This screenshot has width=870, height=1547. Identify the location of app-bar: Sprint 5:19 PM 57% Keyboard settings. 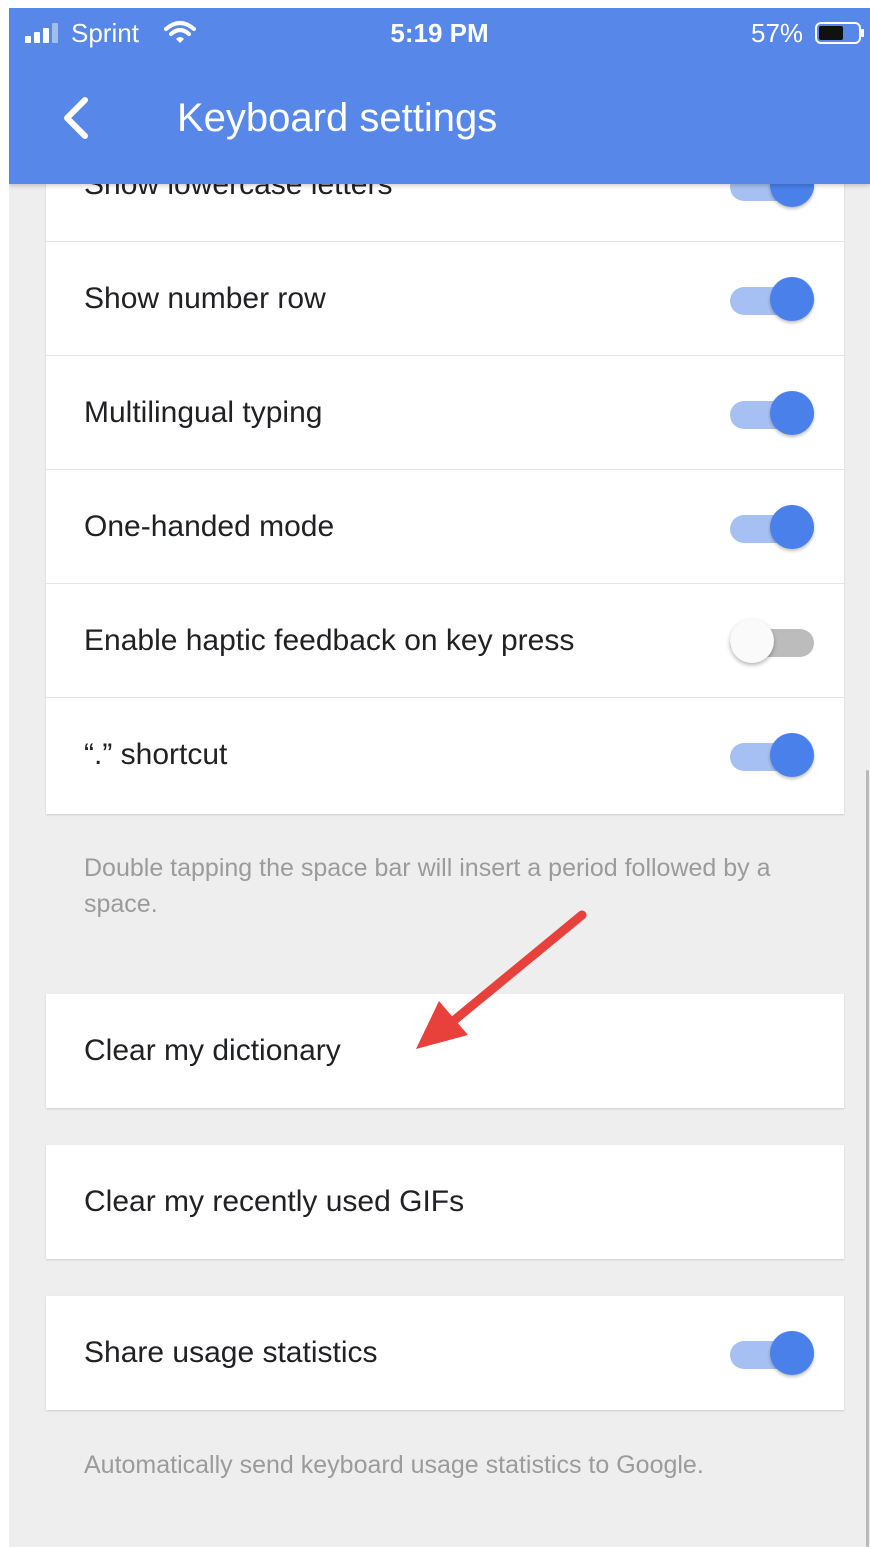
(439, 96).